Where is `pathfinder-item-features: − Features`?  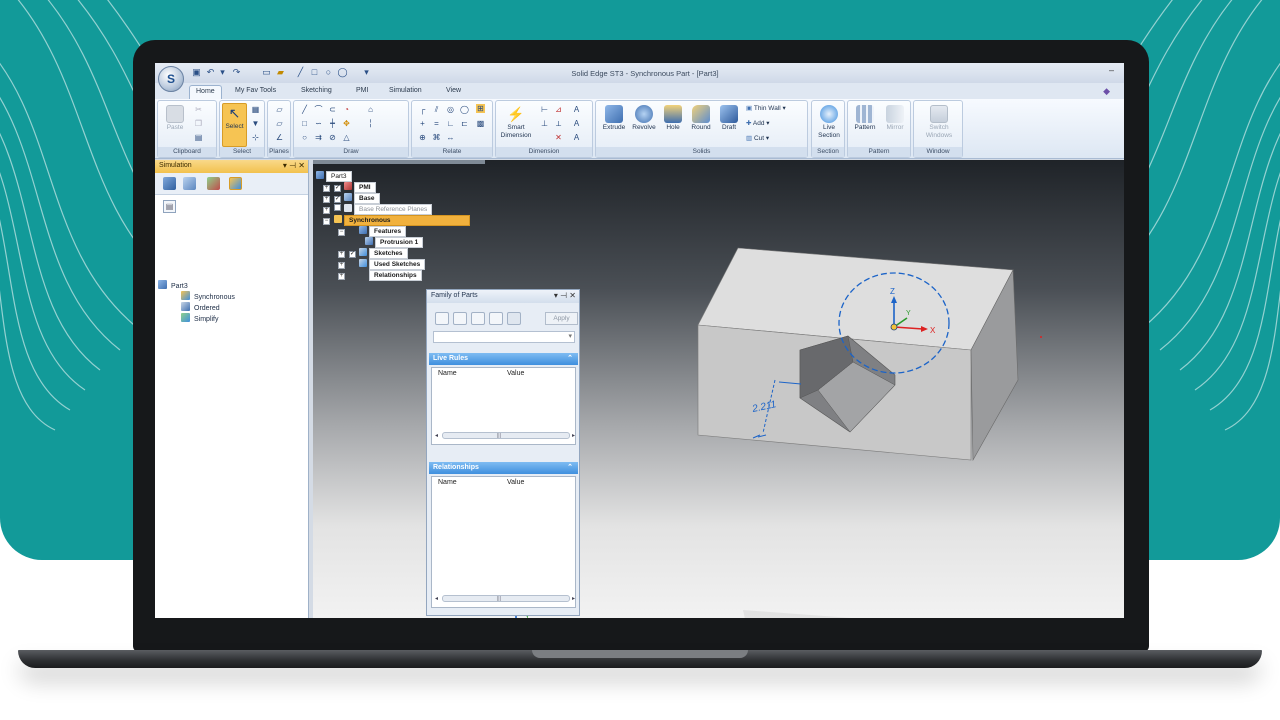
pathfinder-item-features: − Features is located at coordinates (372, 231).